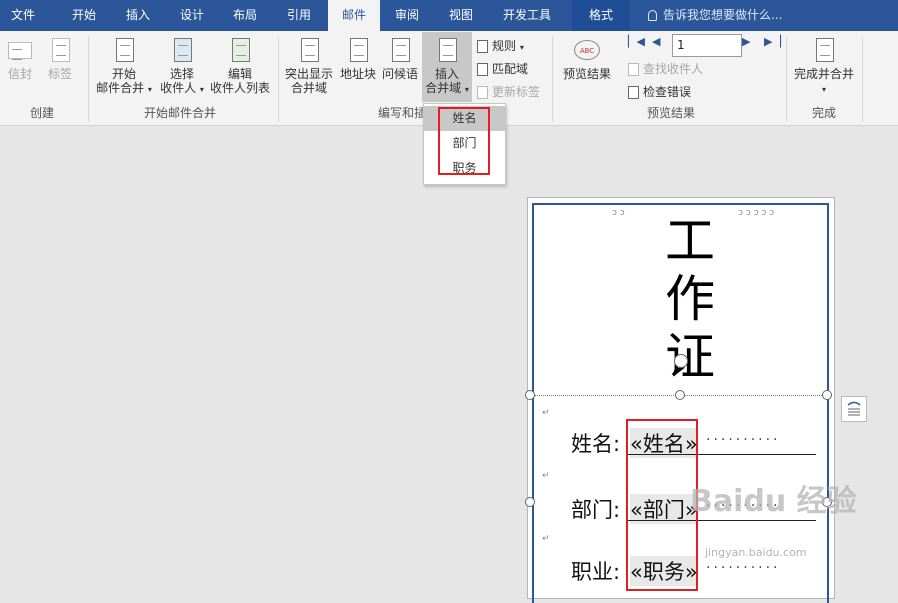 The image size is (898, 603). I want to click on labels-icon, so click(60, 51).